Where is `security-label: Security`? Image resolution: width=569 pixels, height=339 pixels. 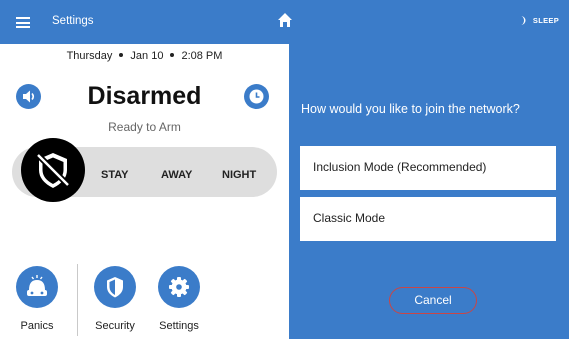 security-label: Security is located at coordinates (115, 326).